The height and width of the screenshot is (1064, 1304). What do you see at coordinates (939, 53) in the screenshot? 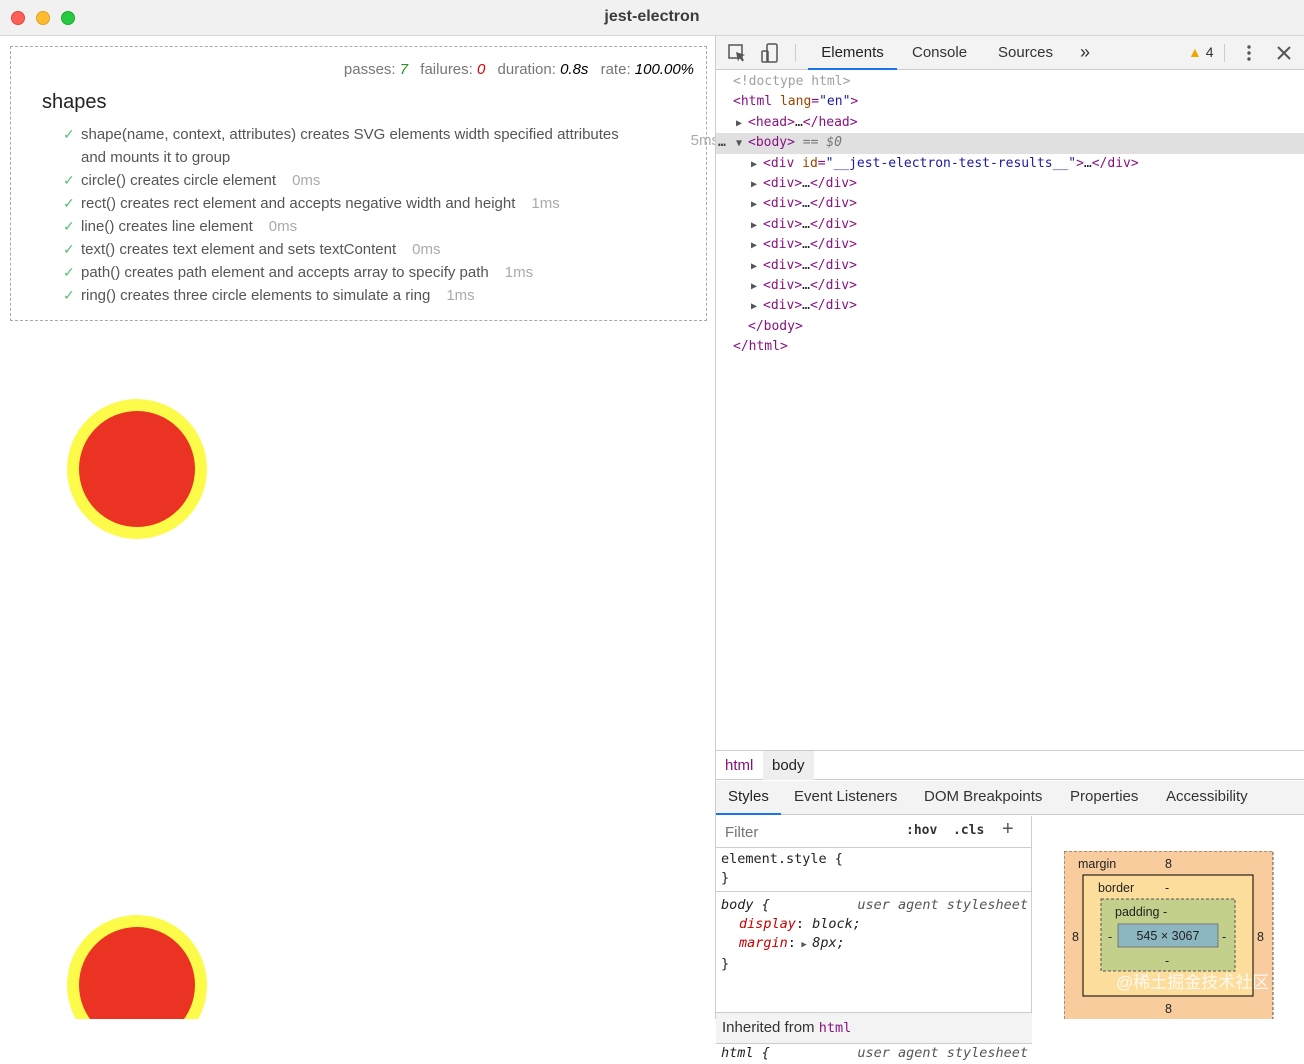
I see `tab-console: Console` at bounding box center [939, 53].